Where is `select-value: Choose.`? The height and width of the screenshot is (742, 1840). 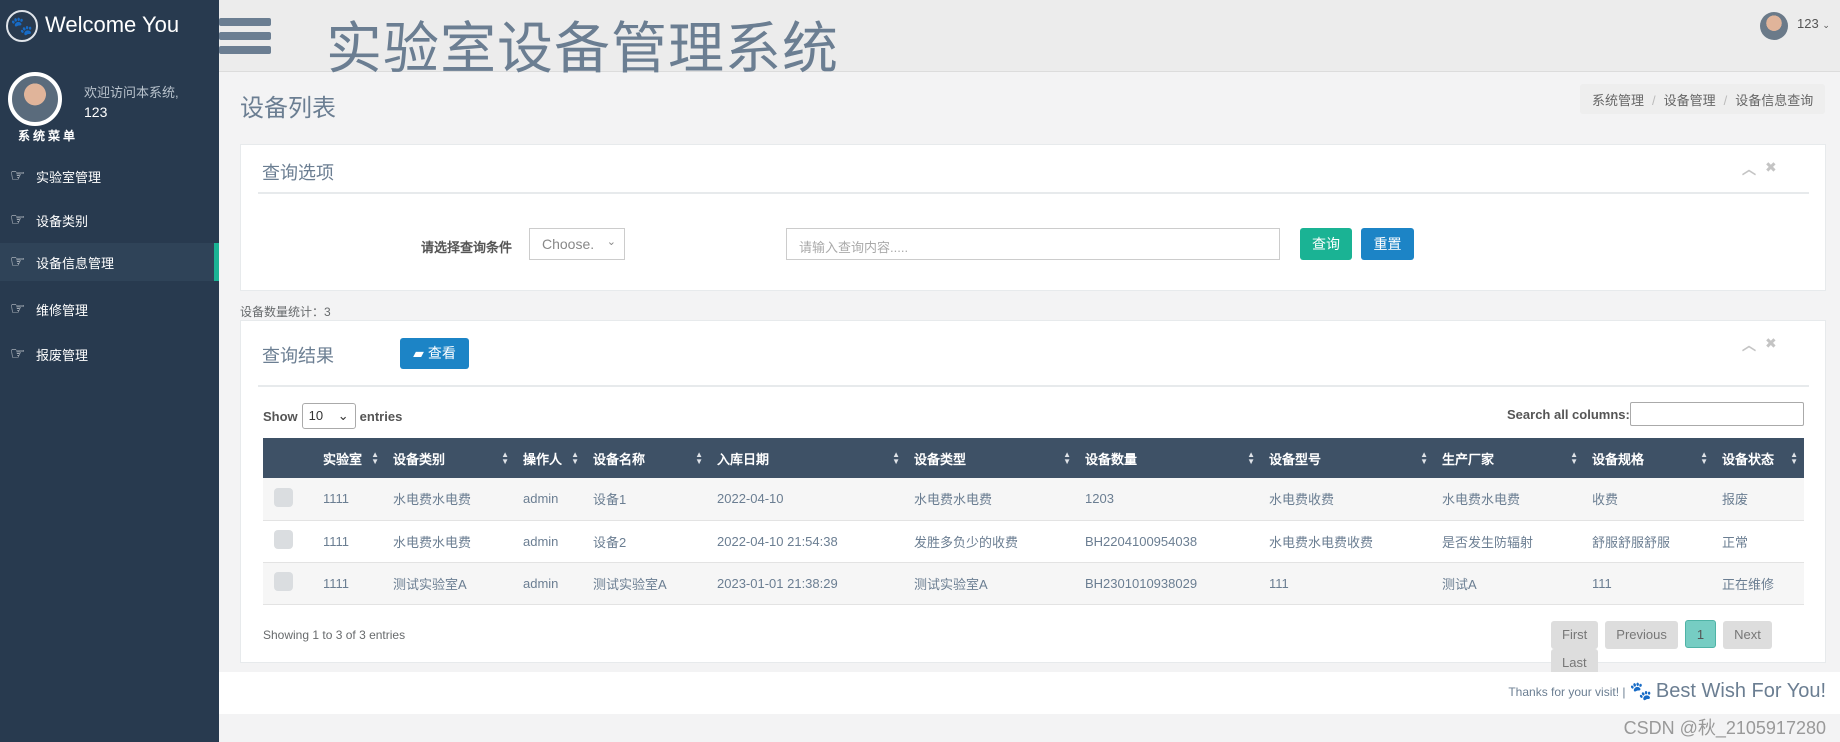 select-value: Choose. is located at coordinates (568, 244).